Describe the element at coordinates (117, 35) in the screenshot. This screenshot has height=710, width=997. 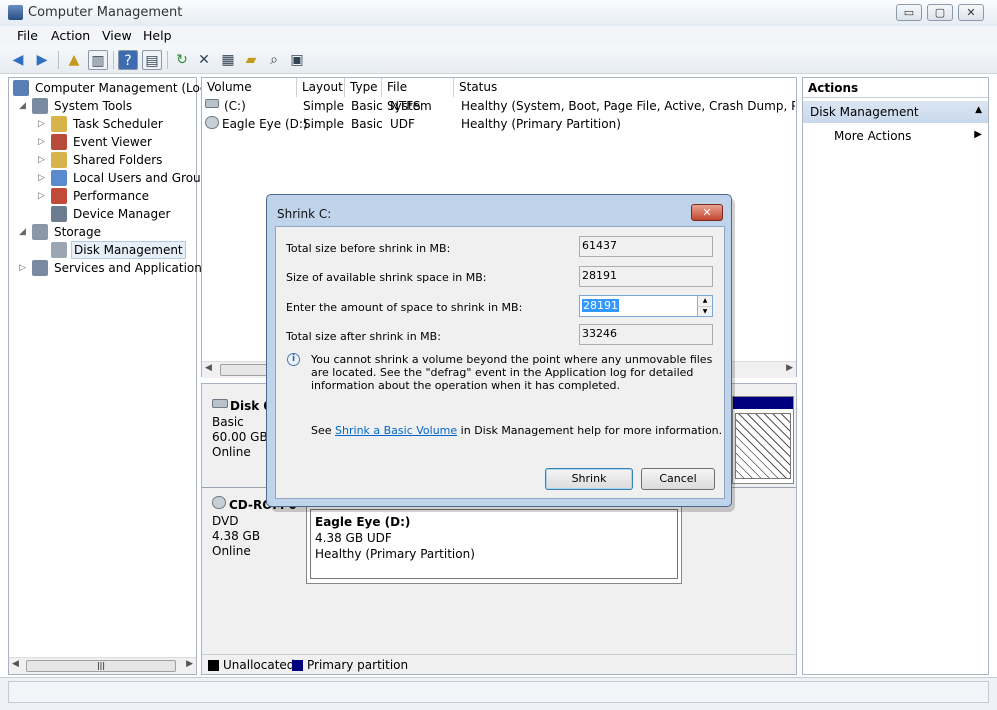
I see `menu-view: View` at that location.